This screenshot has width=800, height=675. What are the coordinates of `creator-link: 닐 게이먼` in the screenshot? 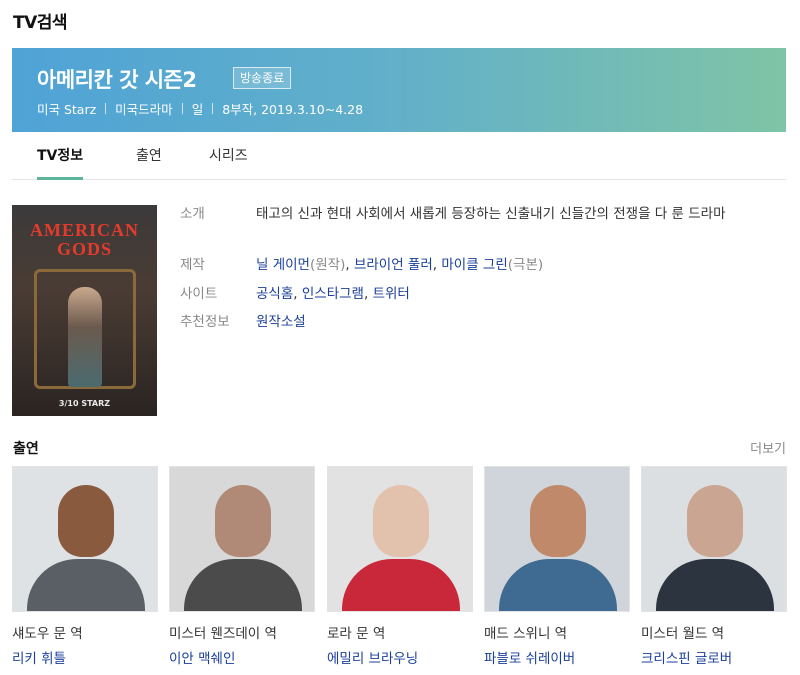 It's located at (283, 265).